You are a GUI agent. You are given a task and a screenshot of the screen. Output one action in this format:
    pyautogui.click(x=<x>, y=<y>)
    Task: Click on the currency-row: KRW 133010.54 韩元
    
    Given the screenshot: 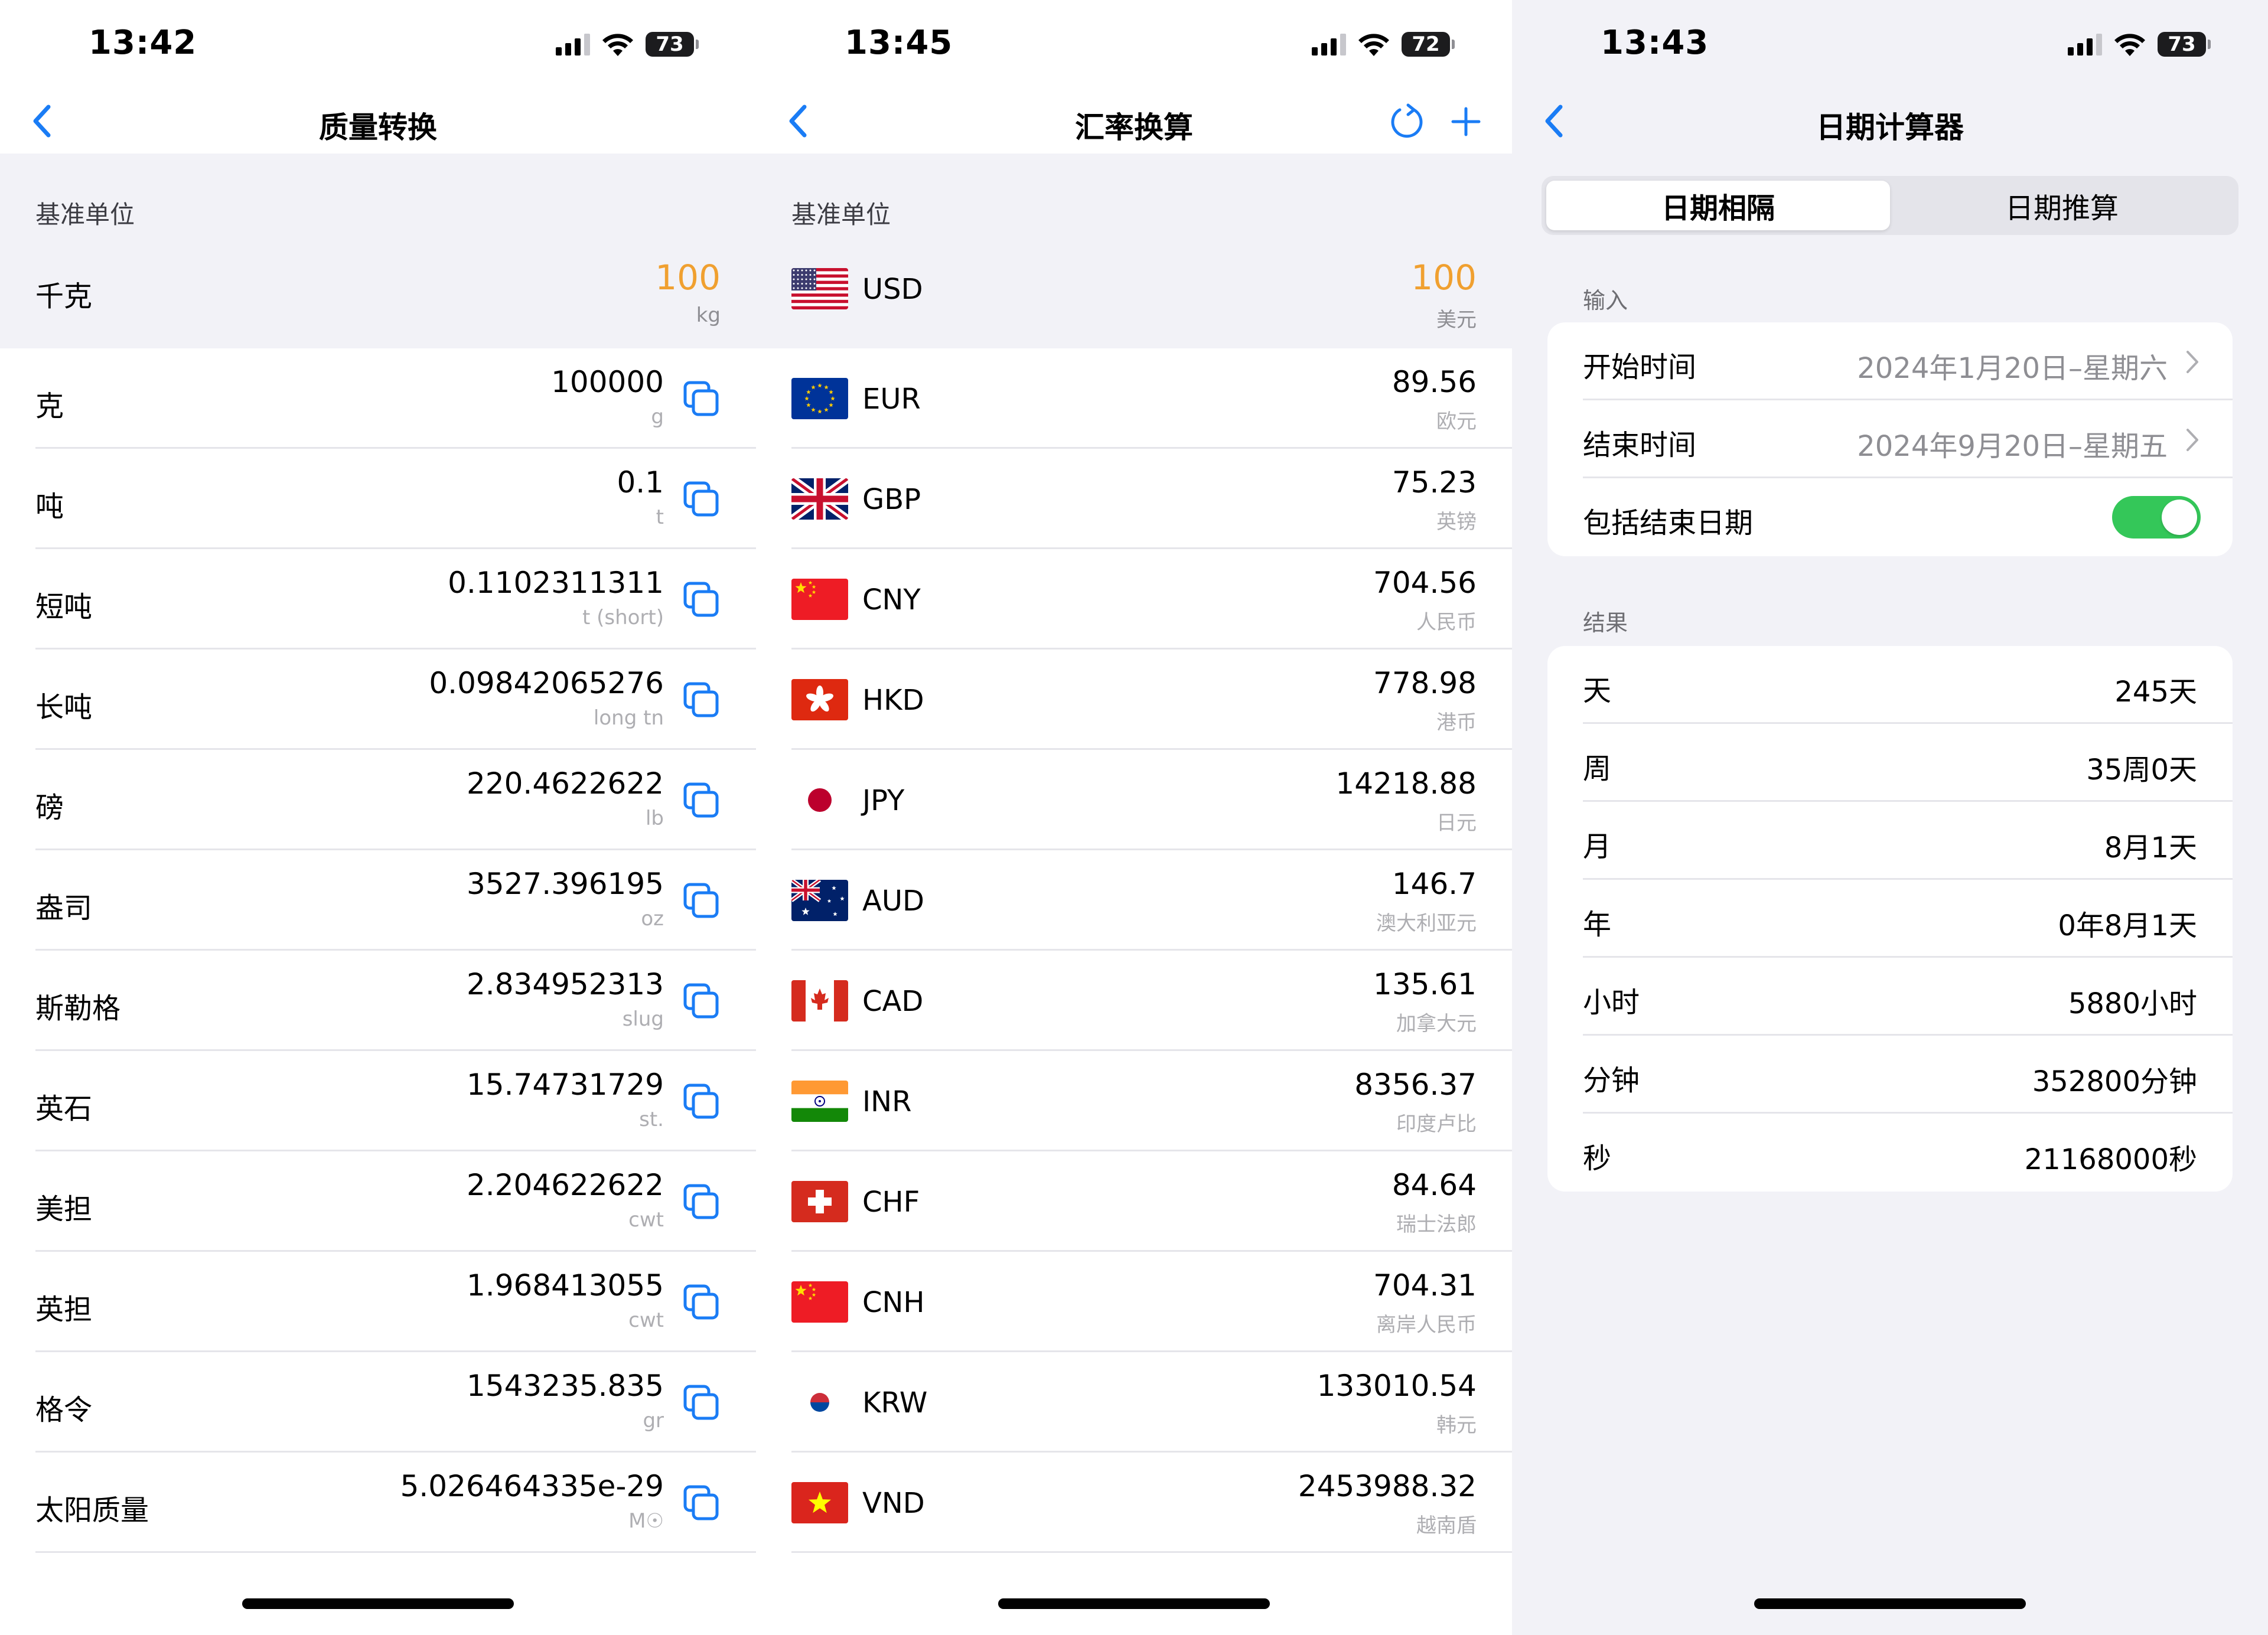 What is the action you would take?
    pyautogui.click(x=1134, y=1402)
    